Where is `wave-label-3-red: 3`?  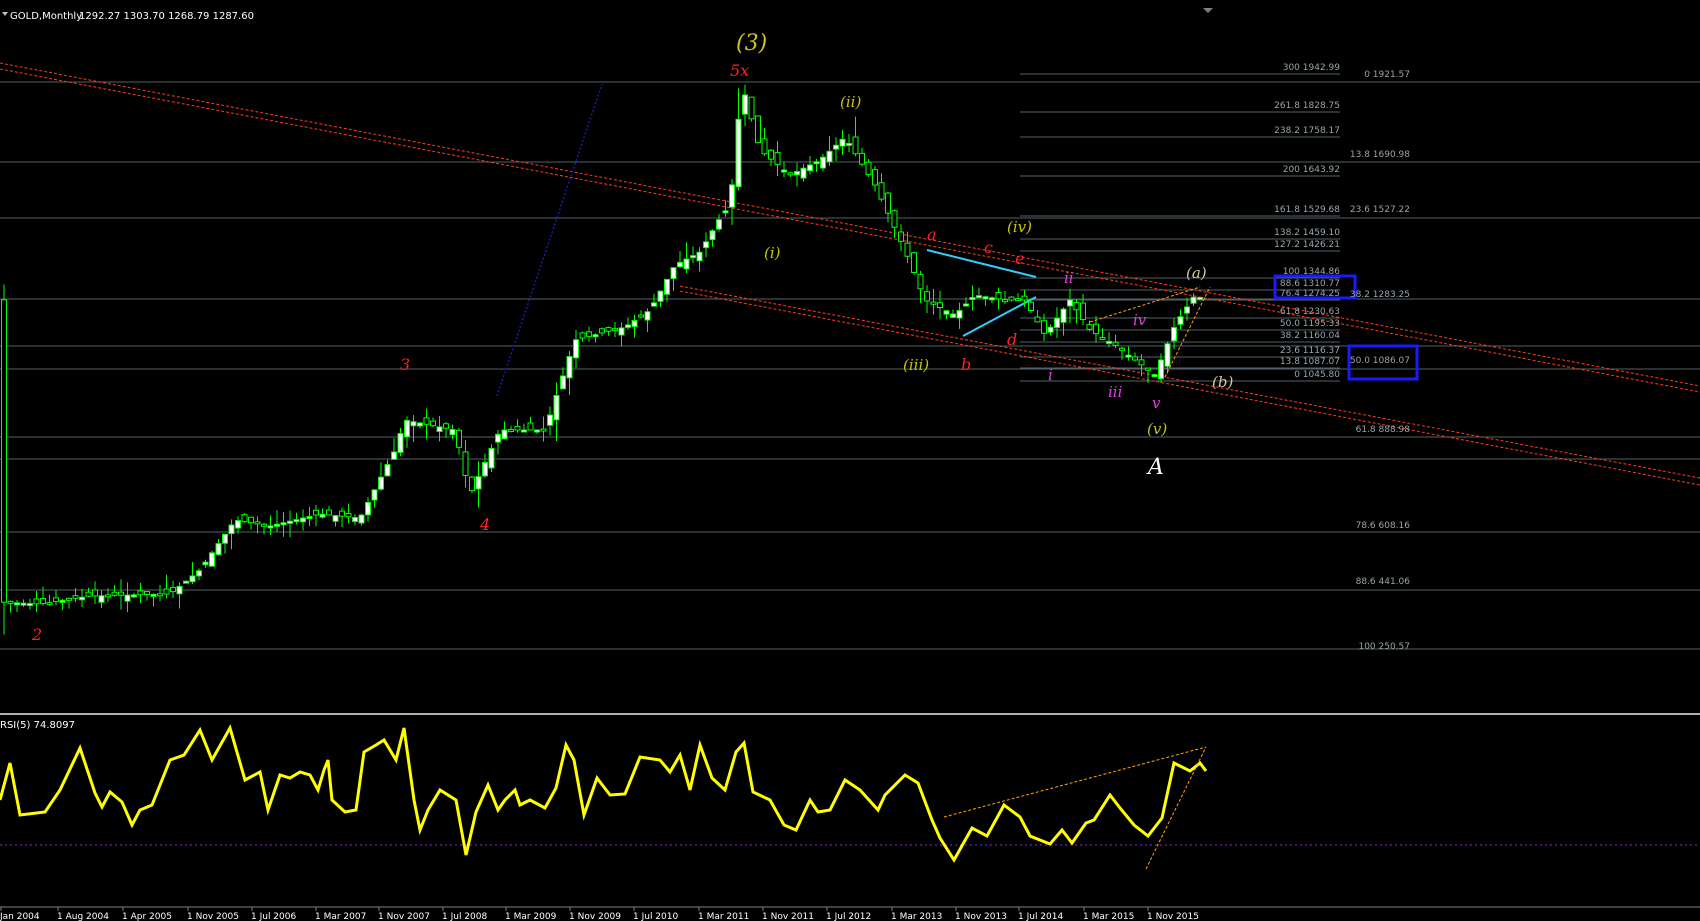 wave-label-3-red: 3 is located at coordinates (405, 364).